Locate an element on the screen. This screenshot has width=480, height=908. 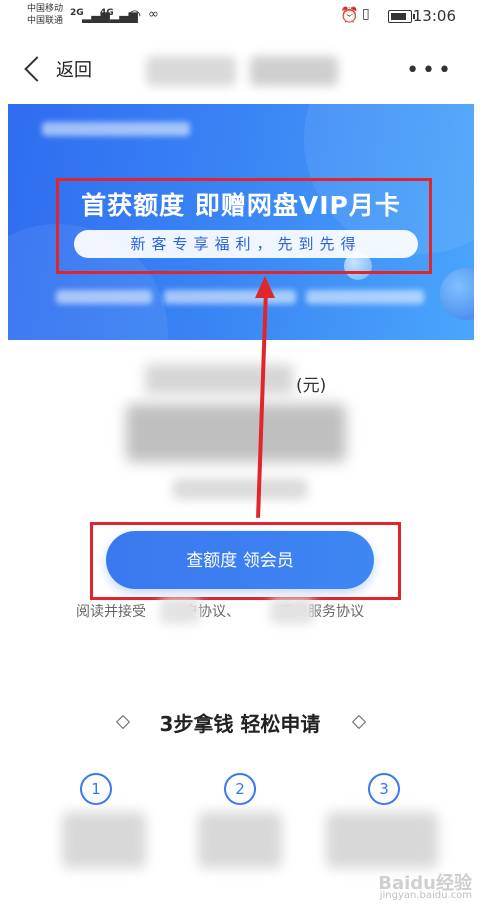
agreement-text: 阅读并接受 户协议、 用户服务协议 is located at coordinates (220, 611).